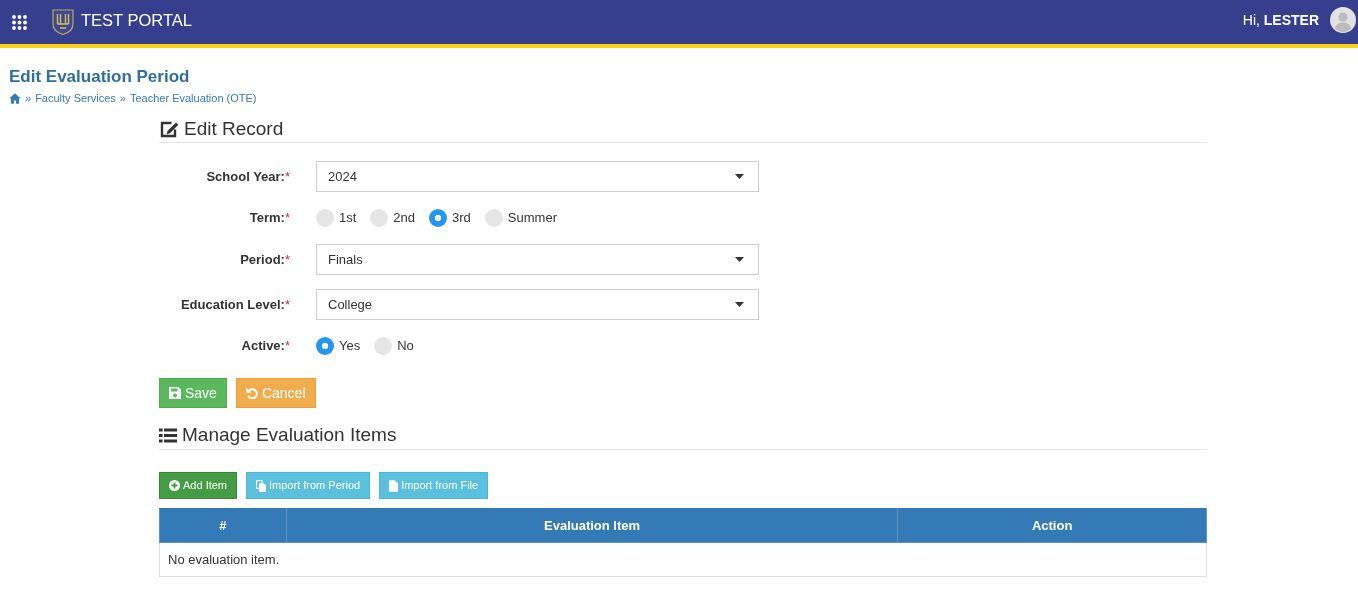 The height and width of the screenshot is (606, 1358). What do you see at coordinates (169, 129) in the screenshot?
I see `edit-icon` at bounding box center [169, 129].